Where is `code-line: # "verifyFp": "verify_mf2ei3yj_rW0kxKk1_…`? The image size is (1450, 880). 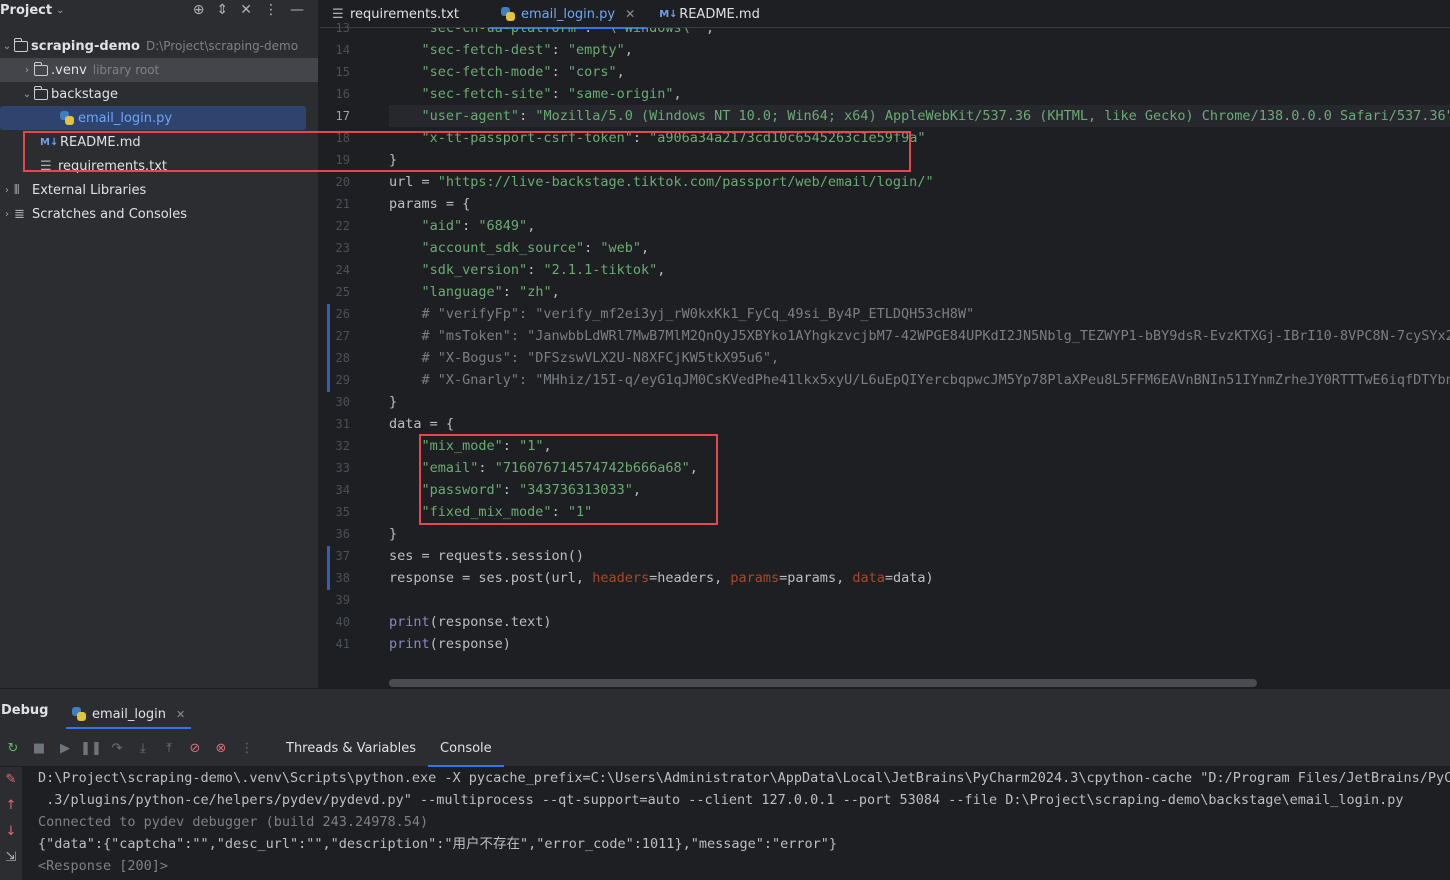 code-line: # "verifyFp": "verify_mf2ei3yj_rW0kxKk1_… is located at coordinates (682, 314).